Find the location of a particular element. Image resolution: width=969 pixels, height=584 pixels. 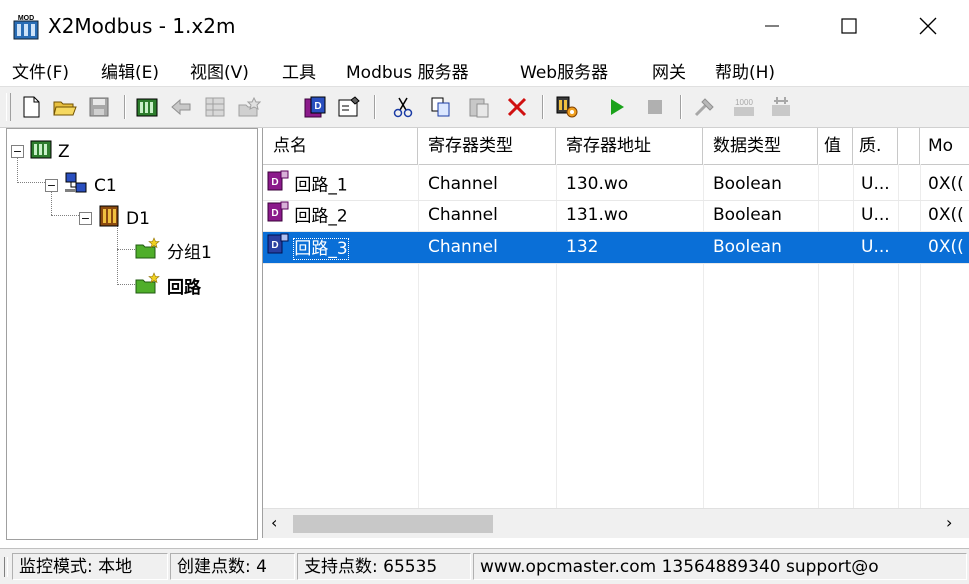

column-header-blank is located at coordinates (909, 146).